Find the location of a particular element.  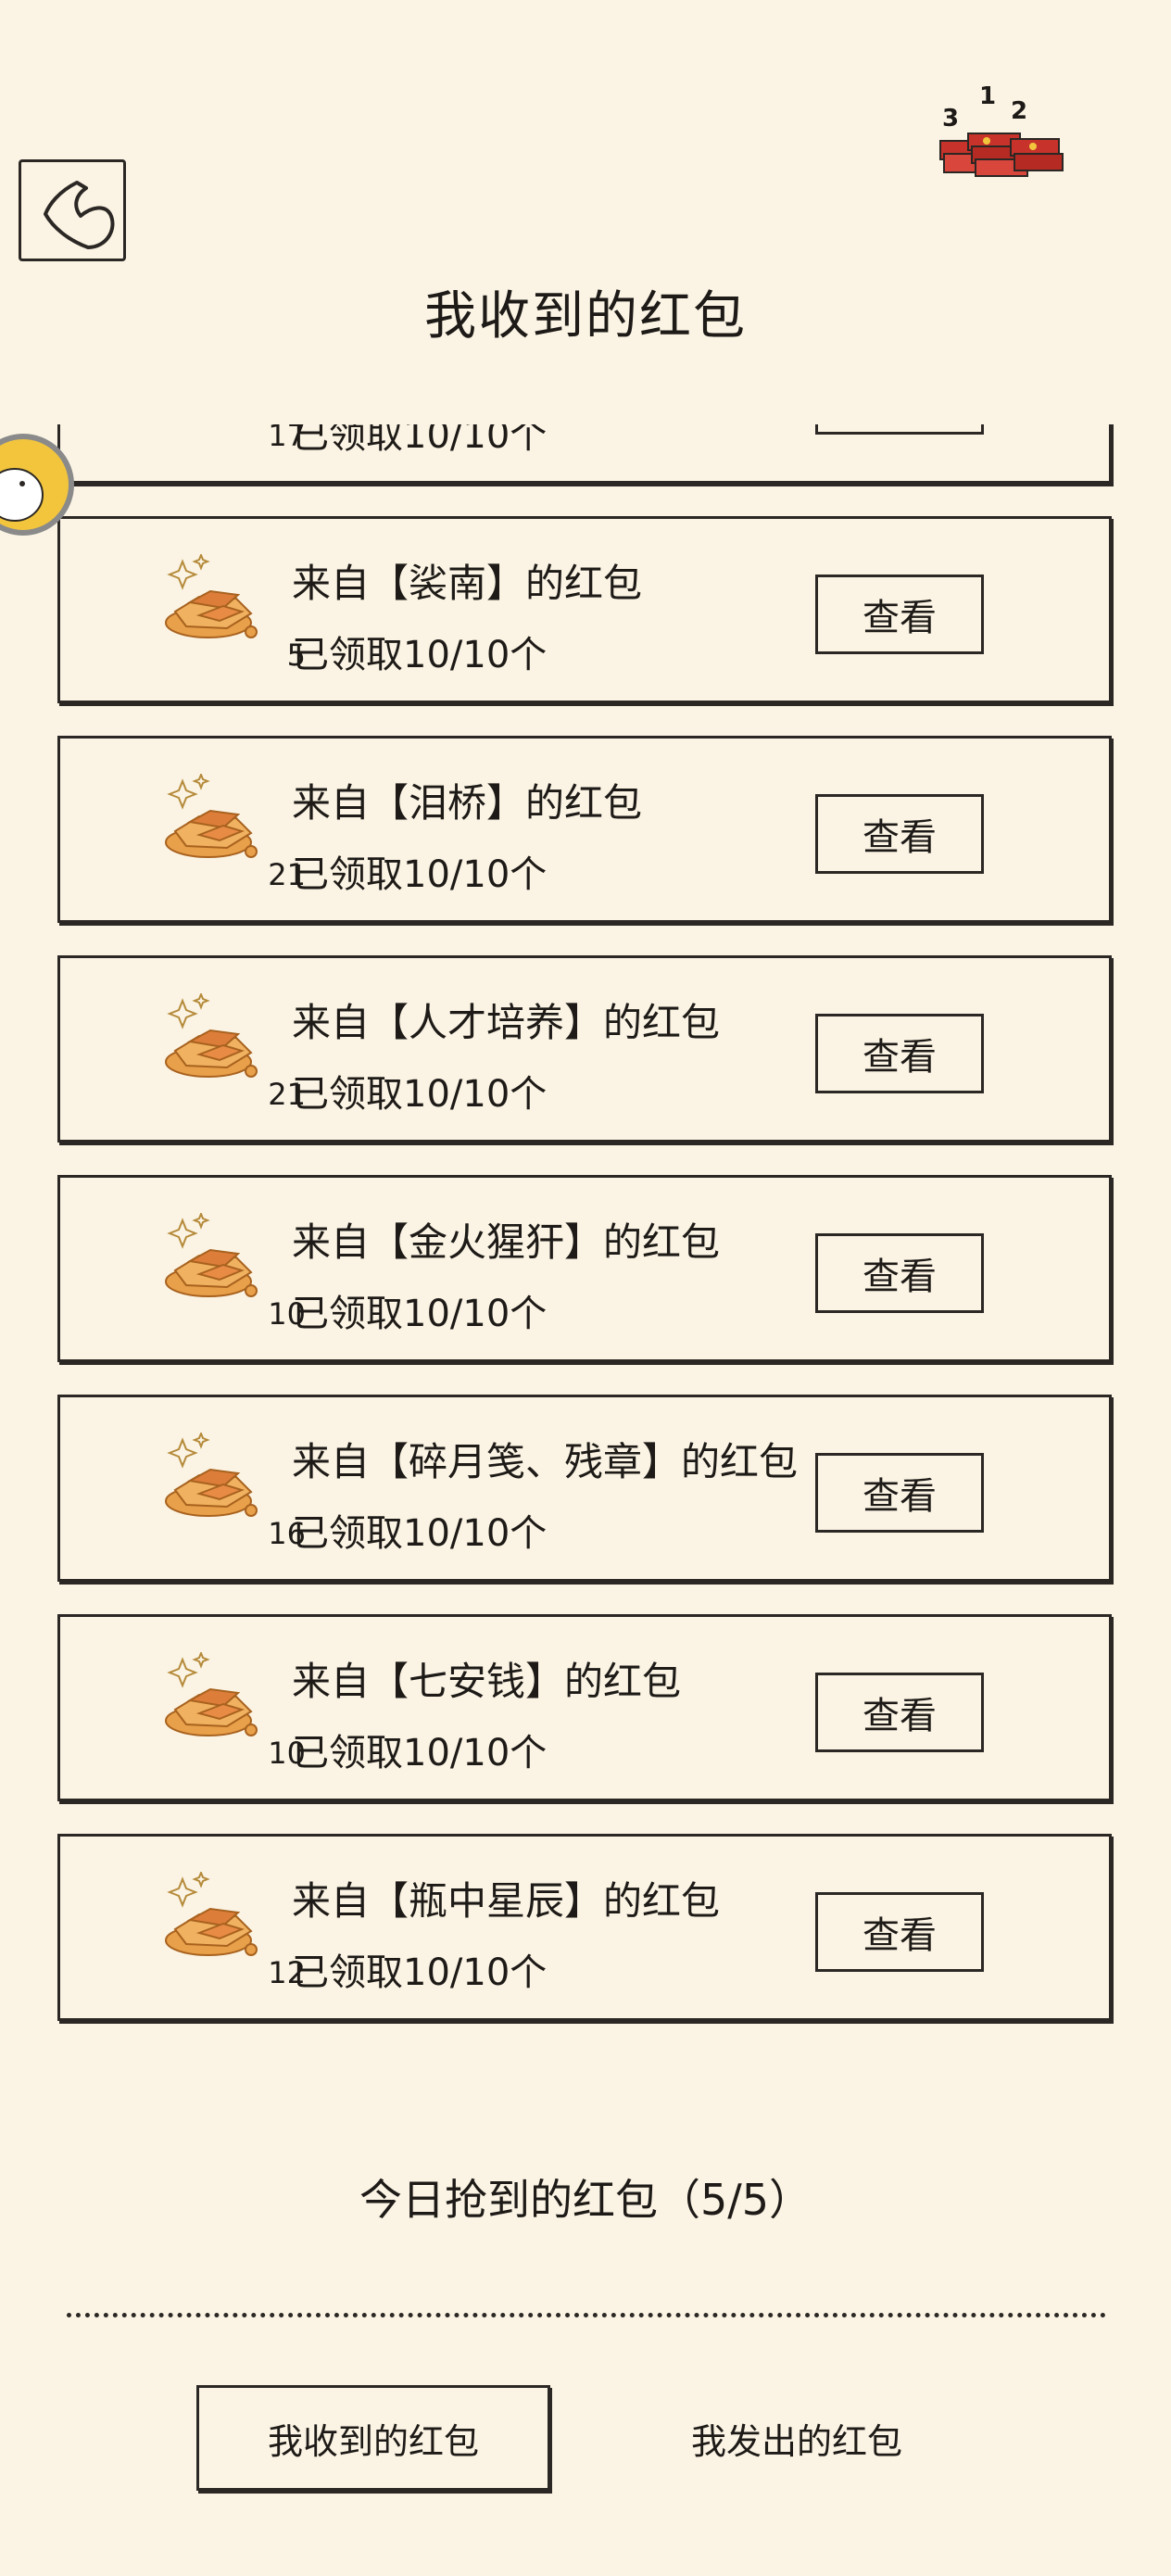

envelope-sender: 来自【碎月笺、残章】的红包 is located at coordinates (546, 1461).